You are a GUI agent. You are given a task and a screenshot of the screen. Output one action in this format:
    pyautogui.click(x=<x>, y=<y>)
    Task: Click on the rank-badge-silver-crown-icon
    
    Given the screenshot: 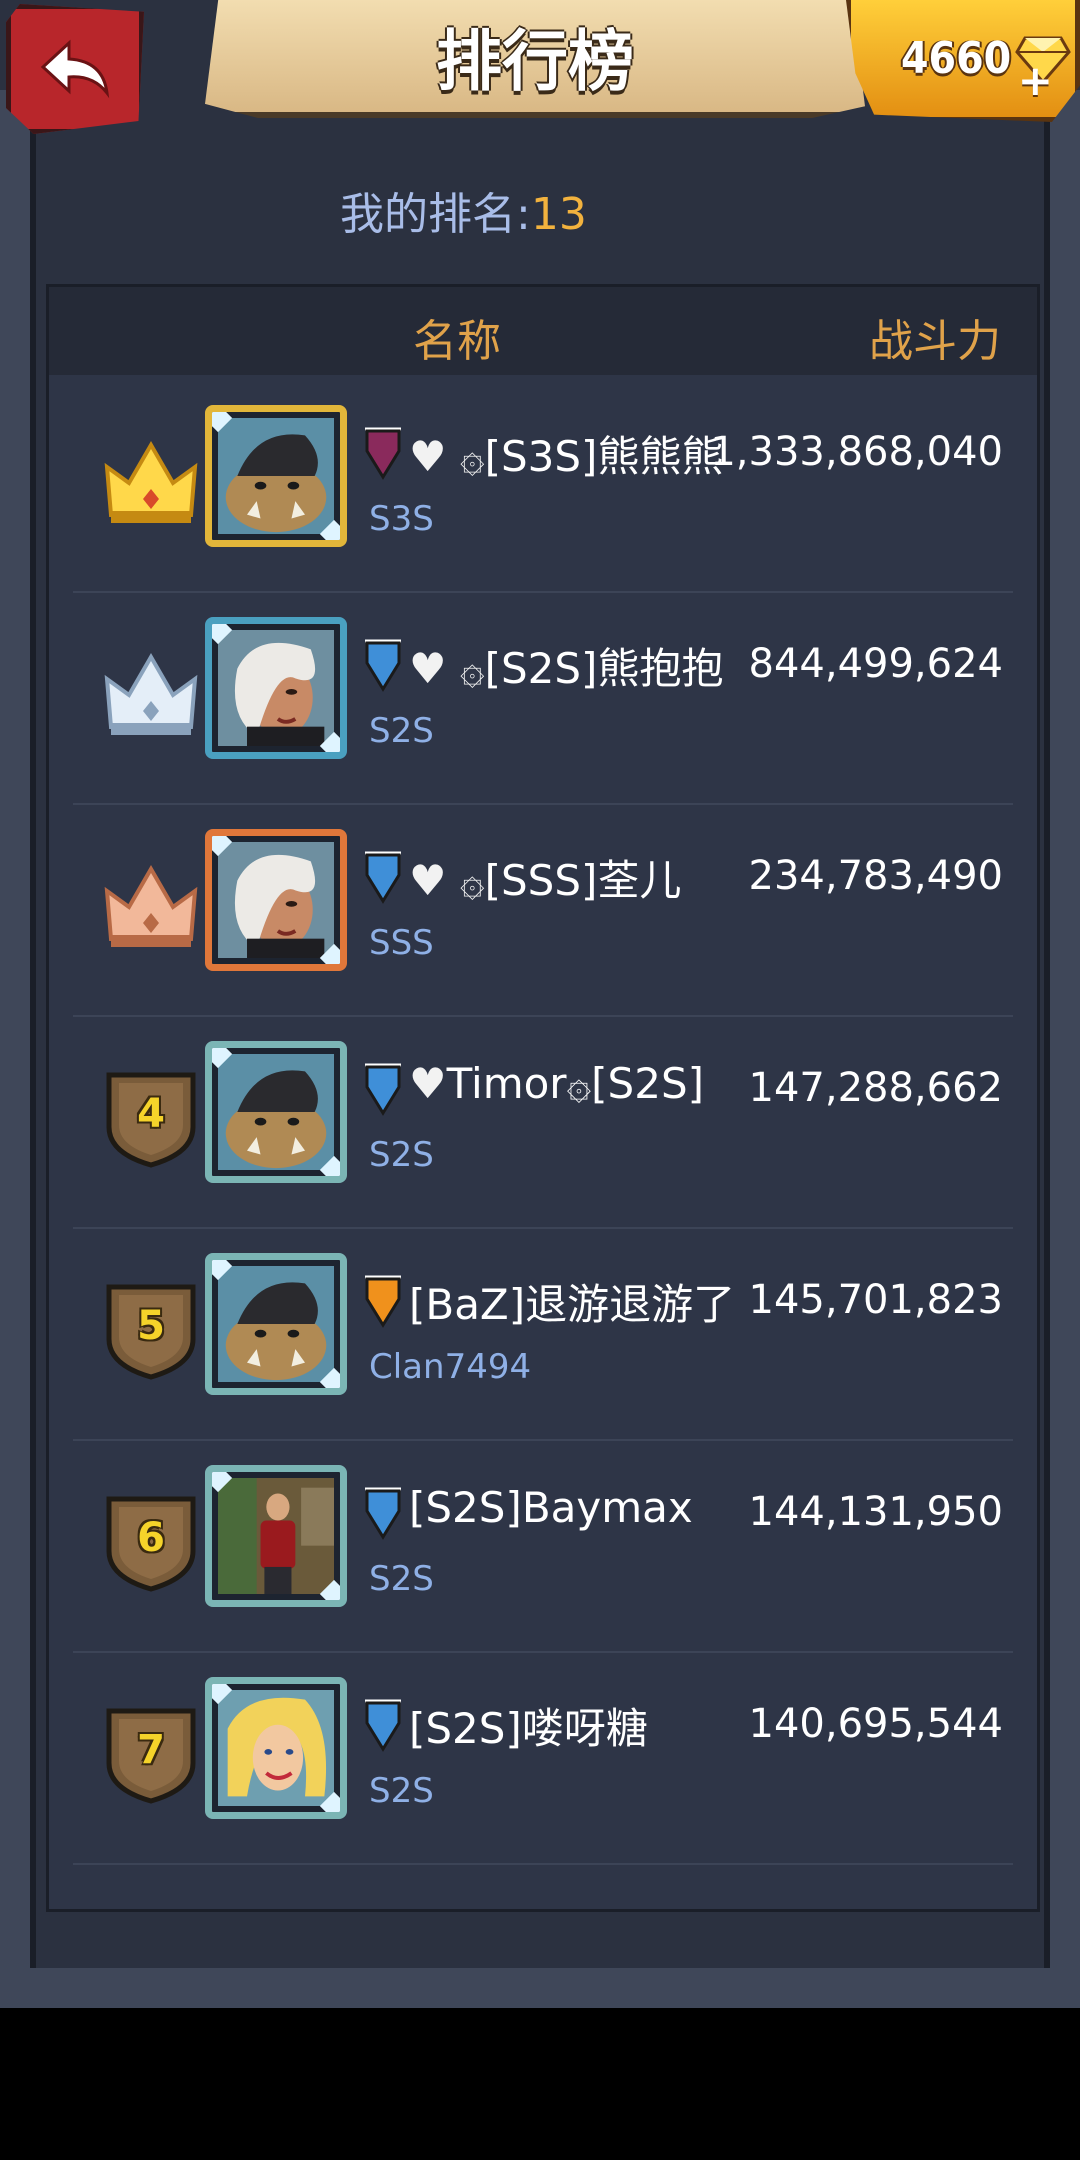 What is the action you would take?
    pyautogui.click(x=151, y=695)
    